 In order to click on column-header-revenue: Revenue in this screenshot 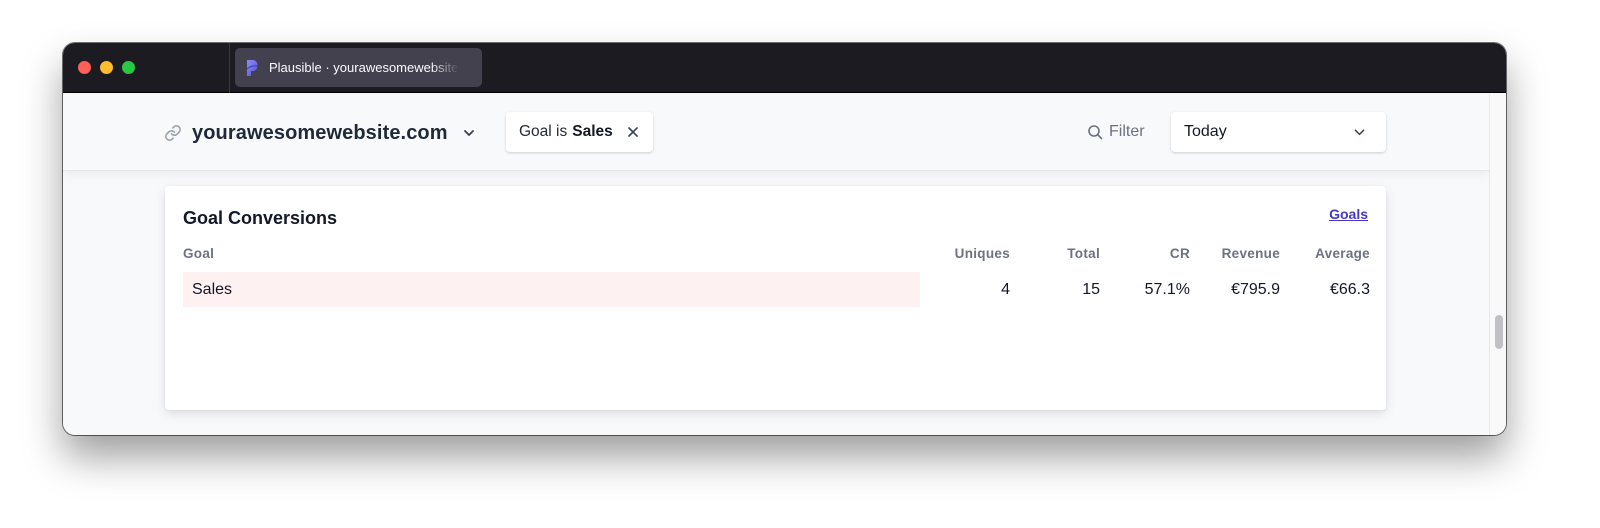, I will do `click(1250, 253)`.